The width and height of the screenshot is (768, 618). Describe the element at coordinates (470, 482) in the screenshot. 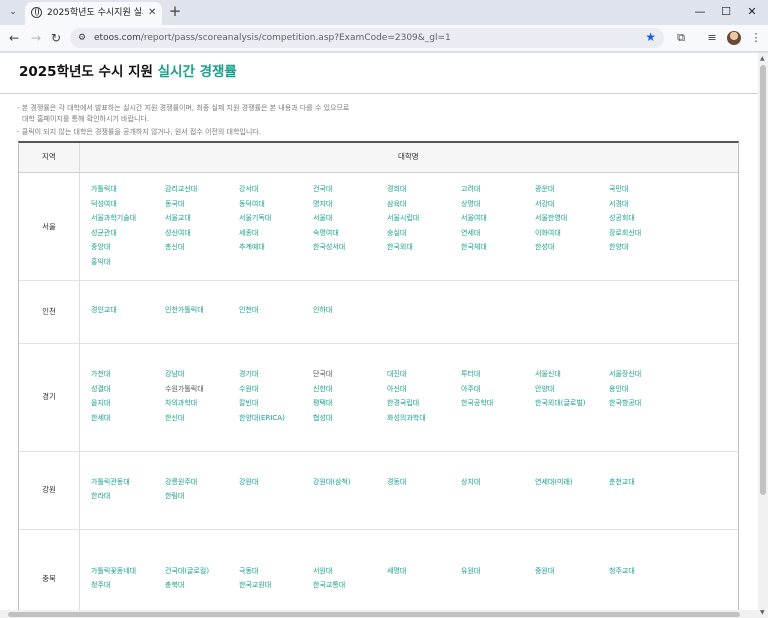

I see `university-link: 상지대` at that location.